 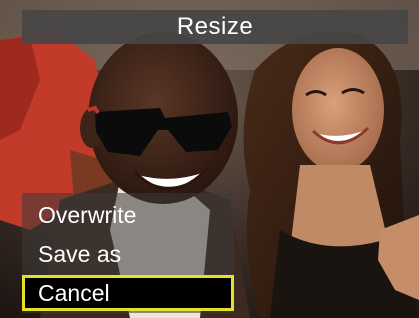 I want to click on menu-item-cancel: Cancel, so click(x=128, y=293).